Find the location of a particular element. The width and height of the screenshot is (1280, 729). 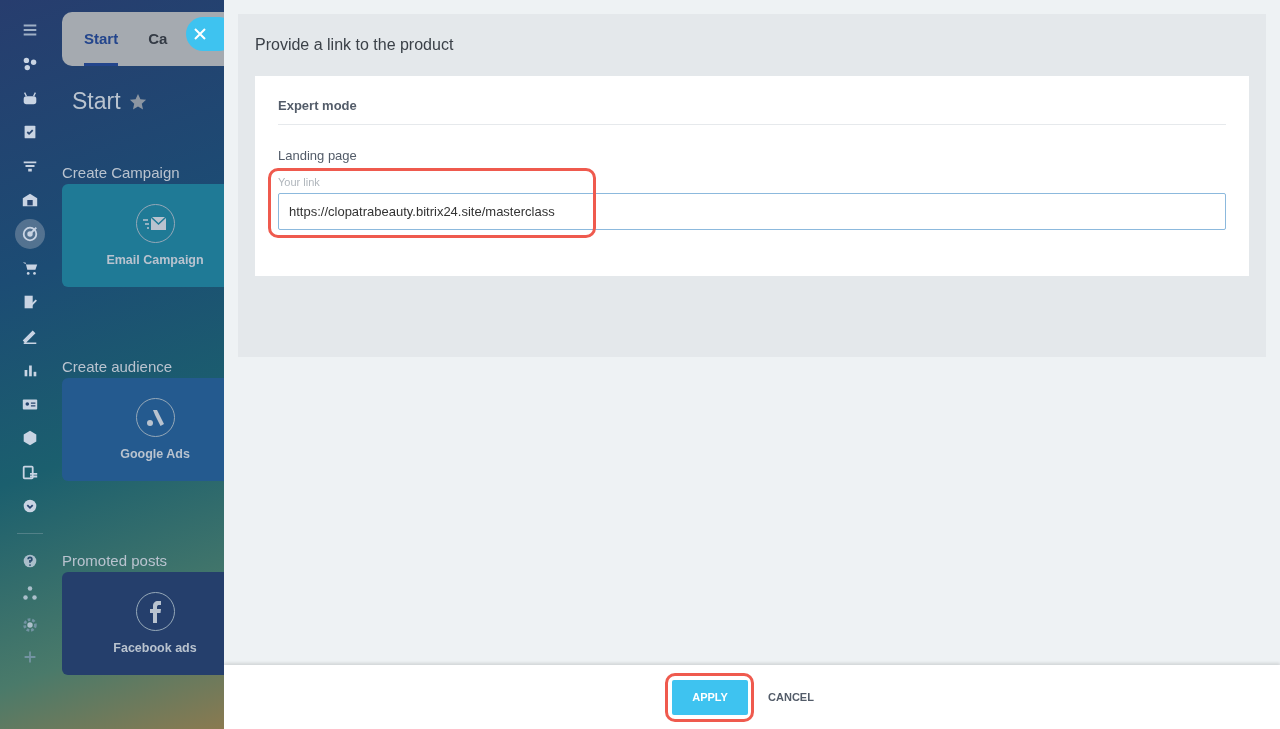

settings-icon is located at coordinates (30, 625).